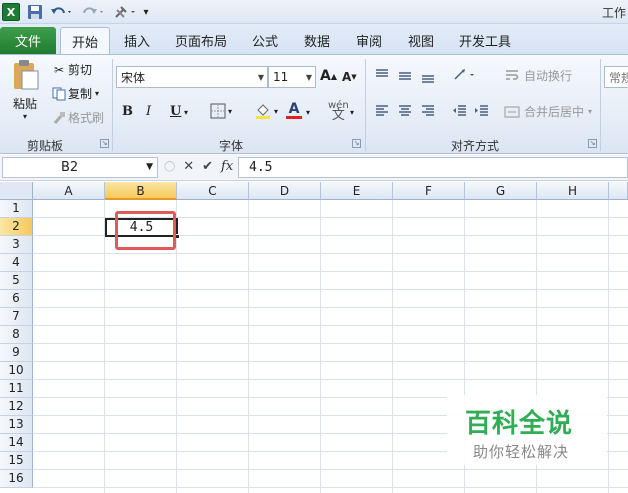  Describe the element at coordinates (16, 245) in the screenshot. I see `row-header-3: 3` at that location.